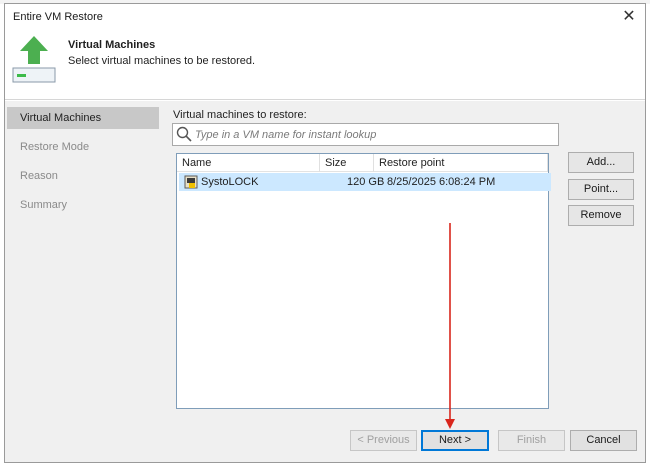 The image size is (650, 466). What do you see at coordinates (83, 147) in the screenshot?
I see `sidebar-item-restore-mode: Restore Mode` at bounding box center [83, 147].